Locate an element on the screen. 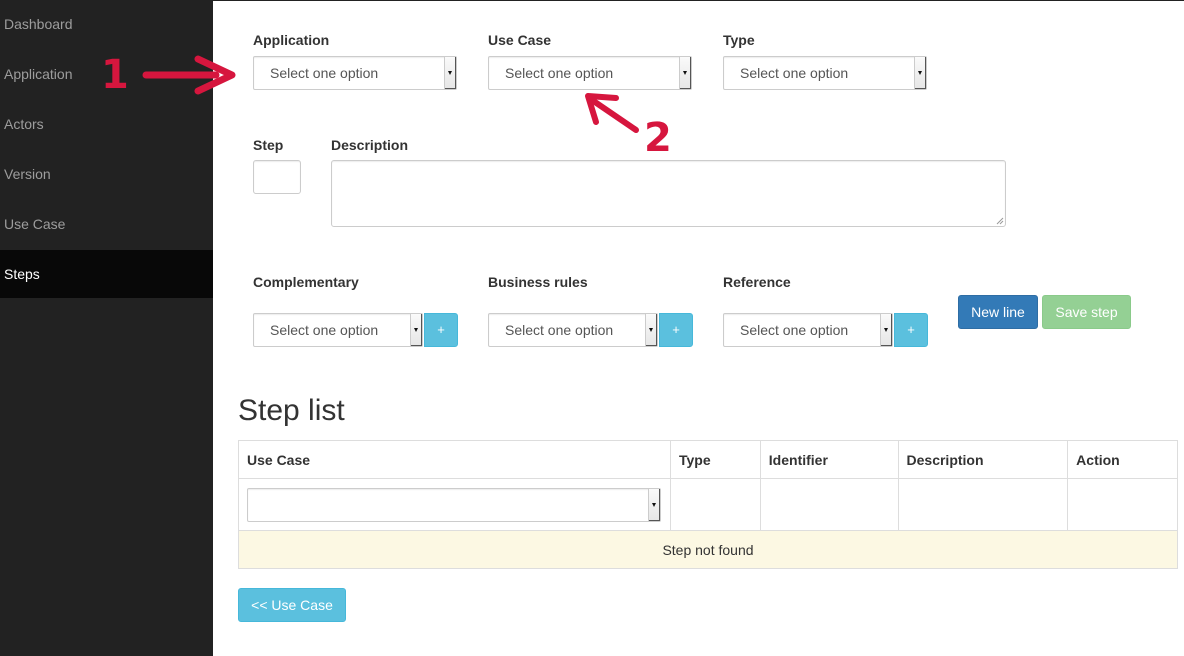 The image size is (1184, 656). annotation-arrow-2-icon is located at coordinates (612, 113).